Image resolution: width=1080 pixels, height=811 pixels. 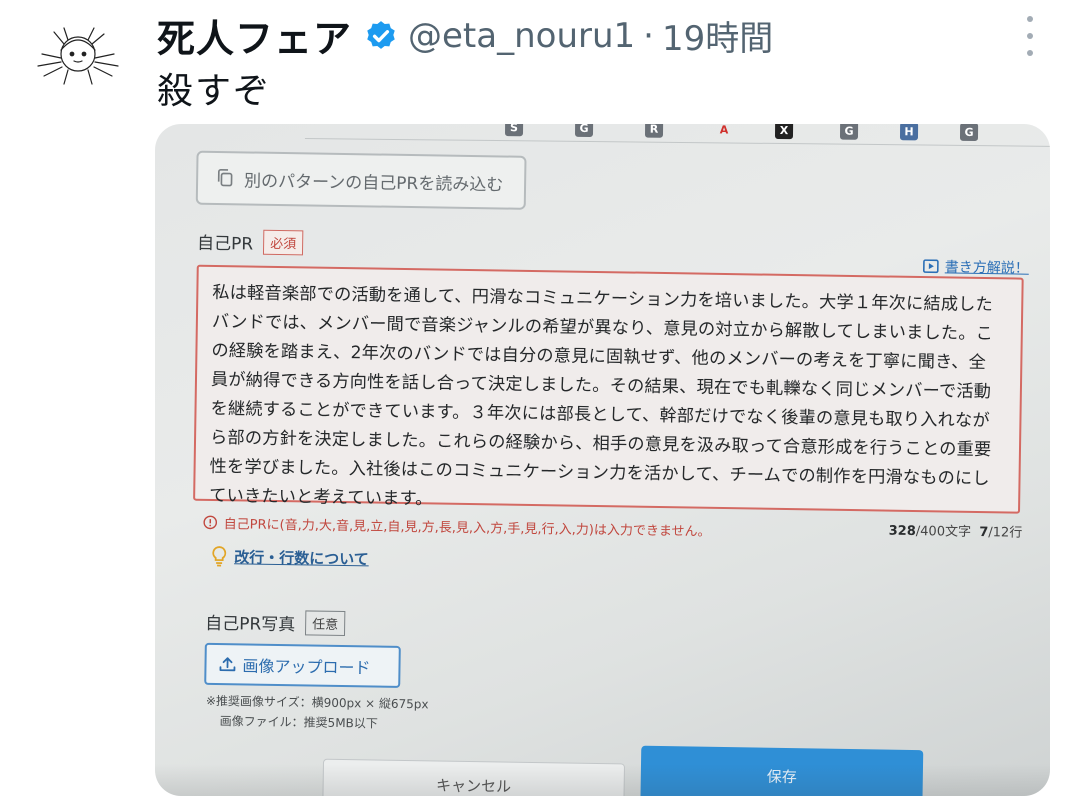 I want to click on howto-link: 書き方解説！, so click(x=975, y=267).